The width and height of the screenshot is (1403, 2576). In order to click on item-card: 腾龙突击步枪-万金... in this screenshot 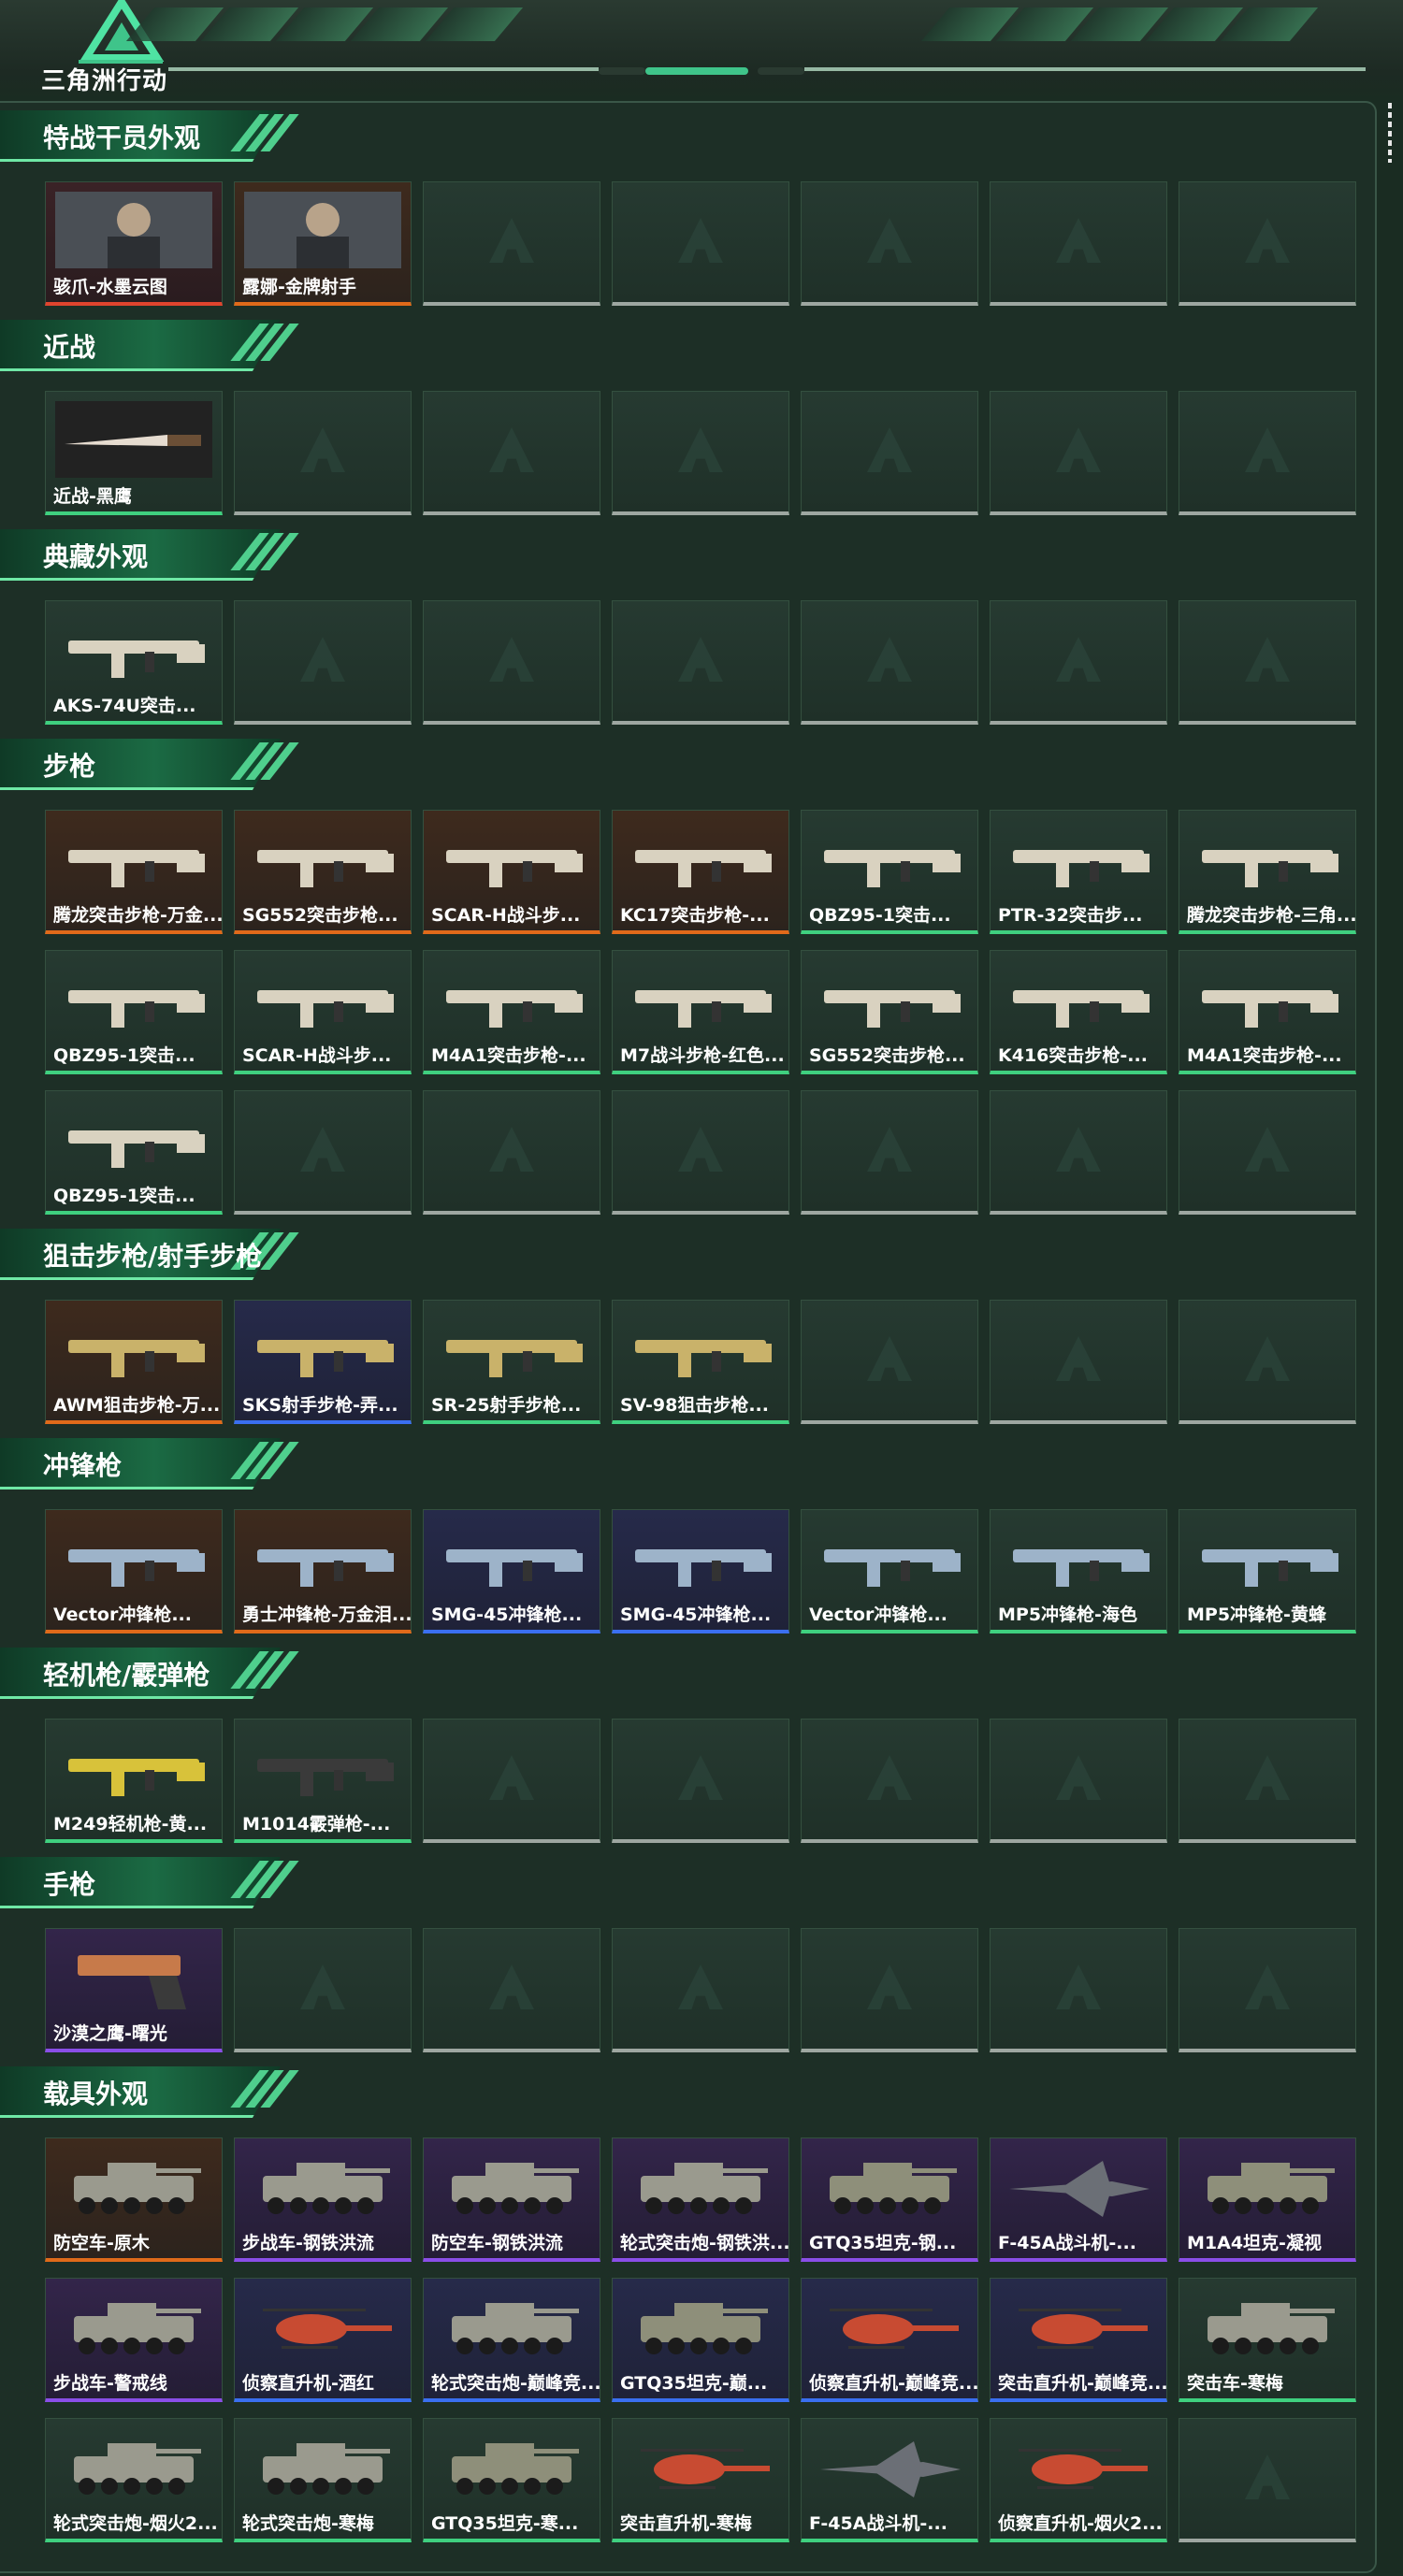, I will do `click(134, 872)`.